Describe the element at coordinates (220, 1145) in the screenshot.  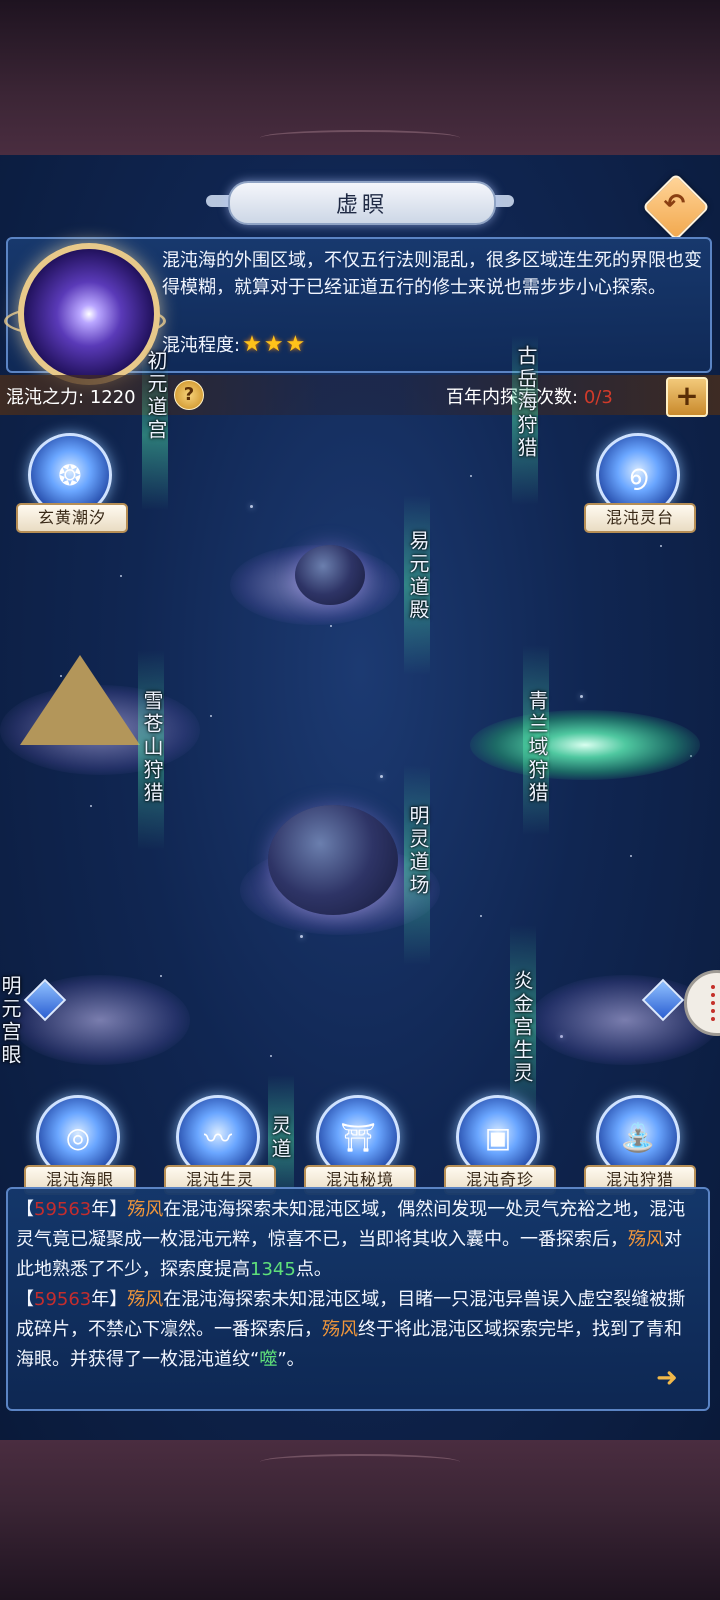
I see `node-chaos-creature: 〰 混沌生灵` at that location.